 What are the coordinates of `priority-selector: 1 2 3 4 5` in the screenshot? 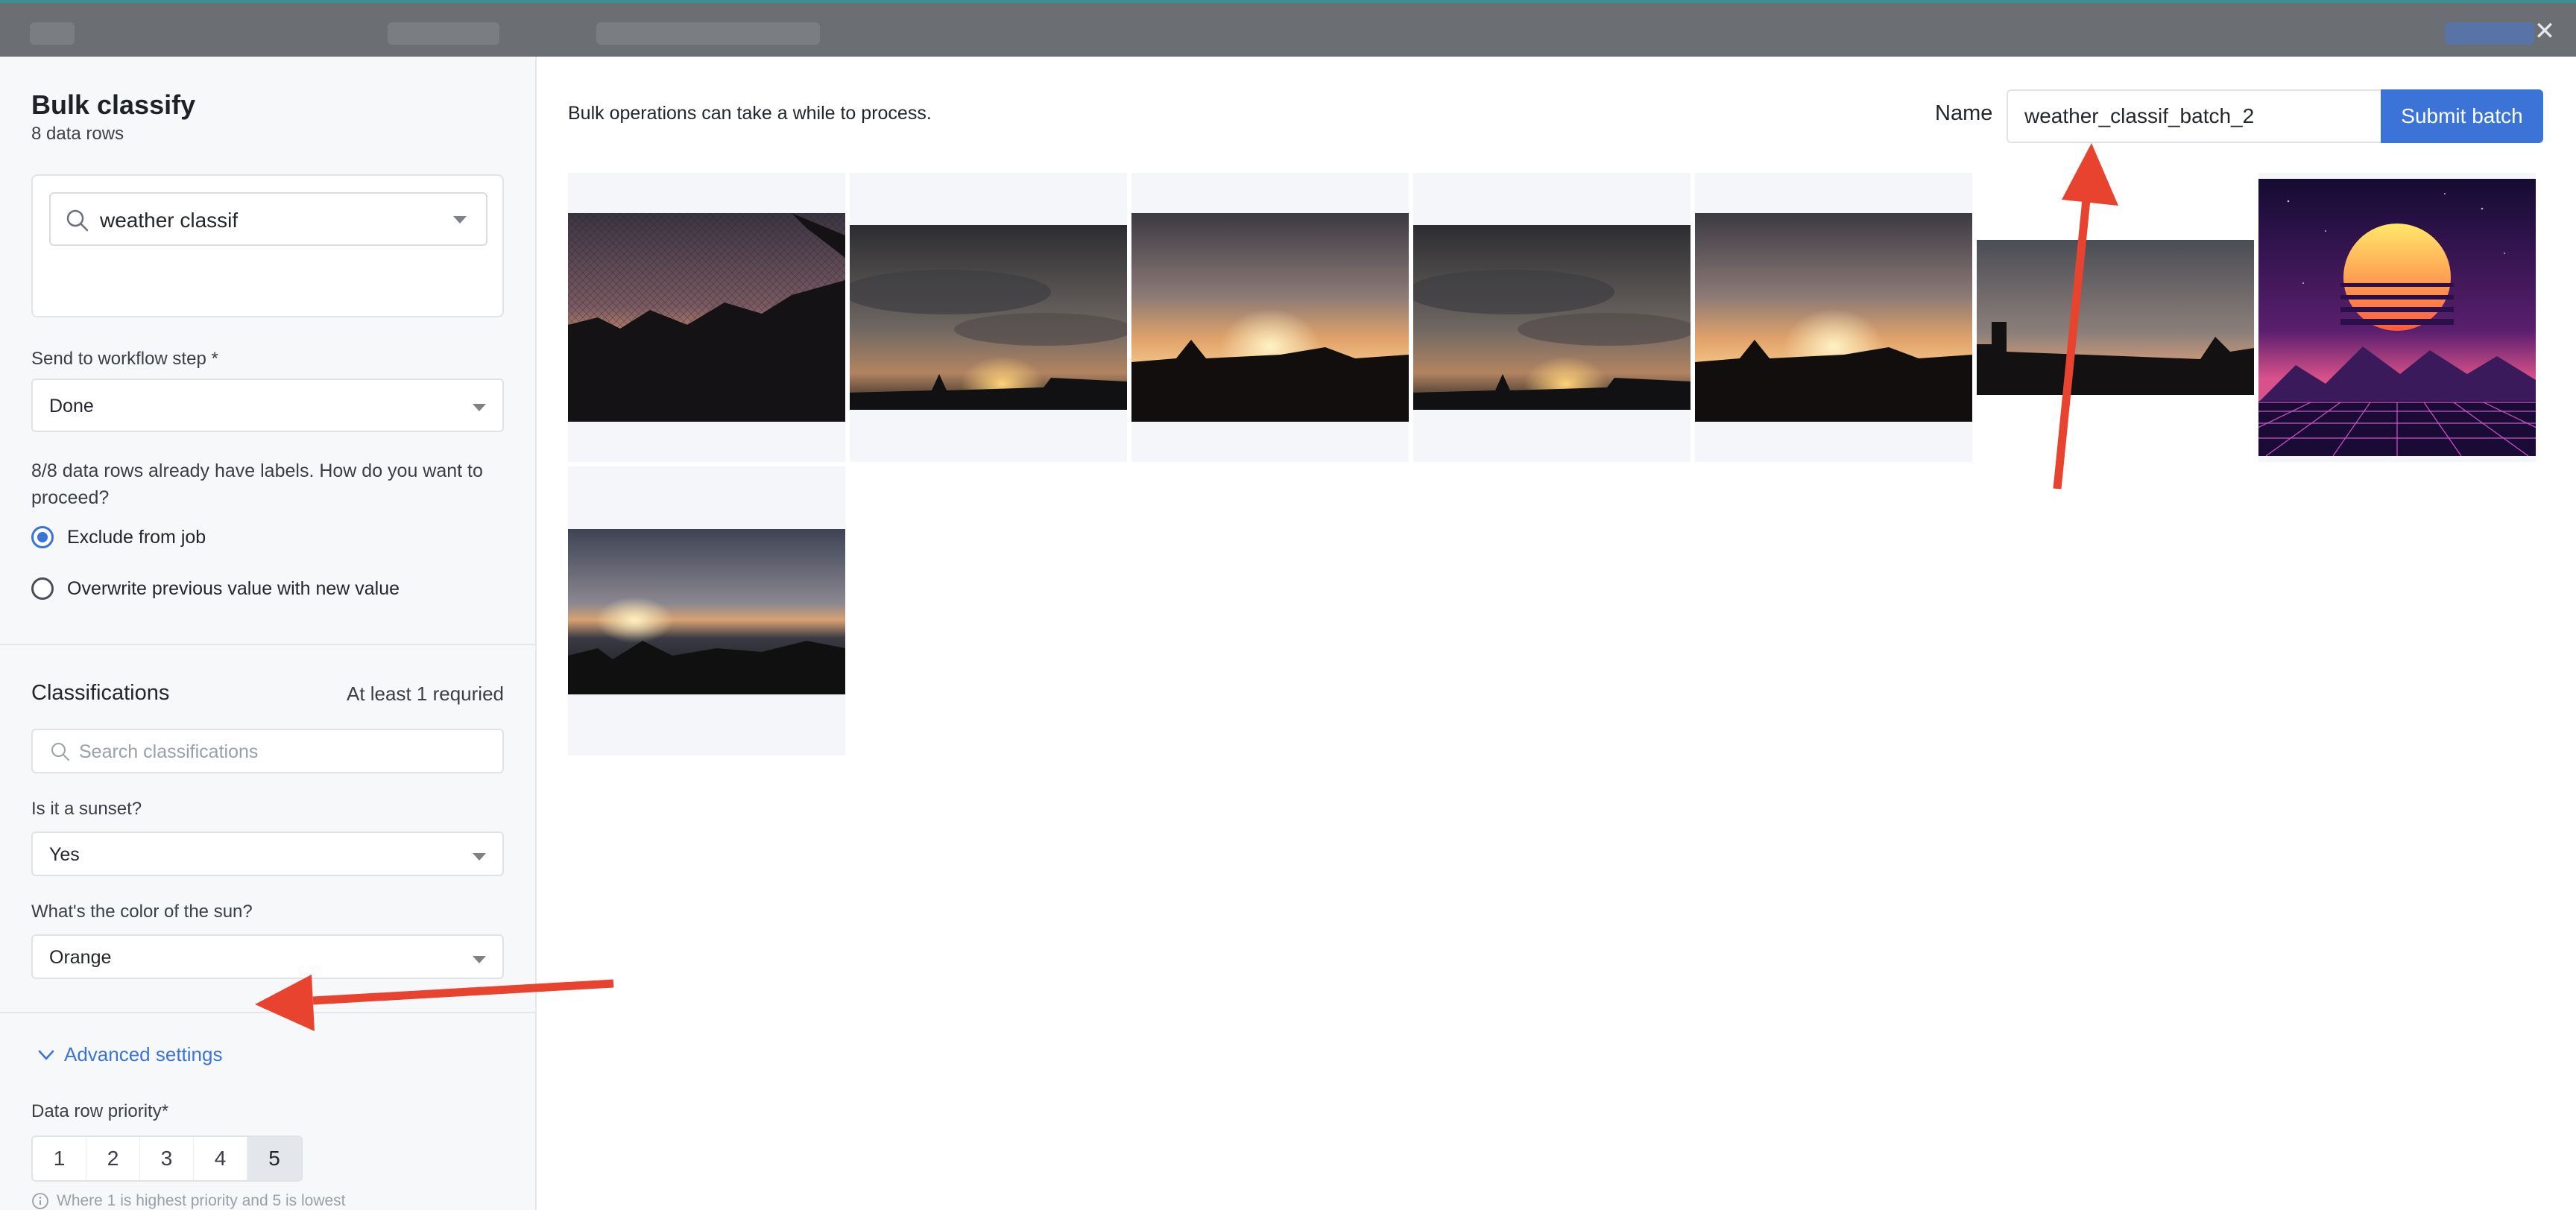 It's located at (167, 1159).